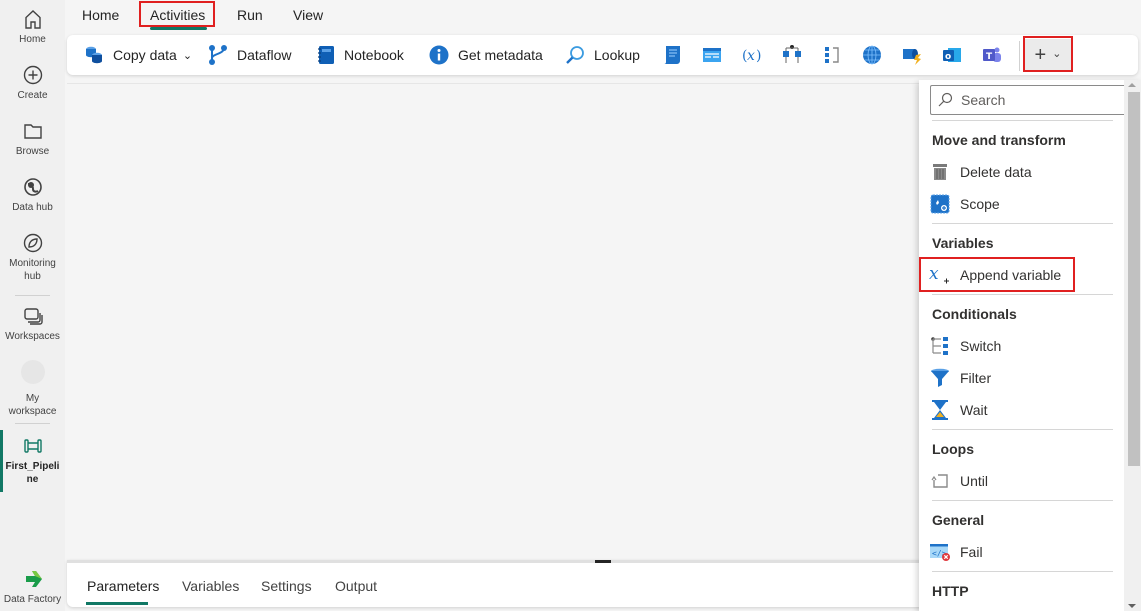 Image resolution: width=1141 pixels, height=611 pixels. I want to click on home-icon, so click(32, 19).